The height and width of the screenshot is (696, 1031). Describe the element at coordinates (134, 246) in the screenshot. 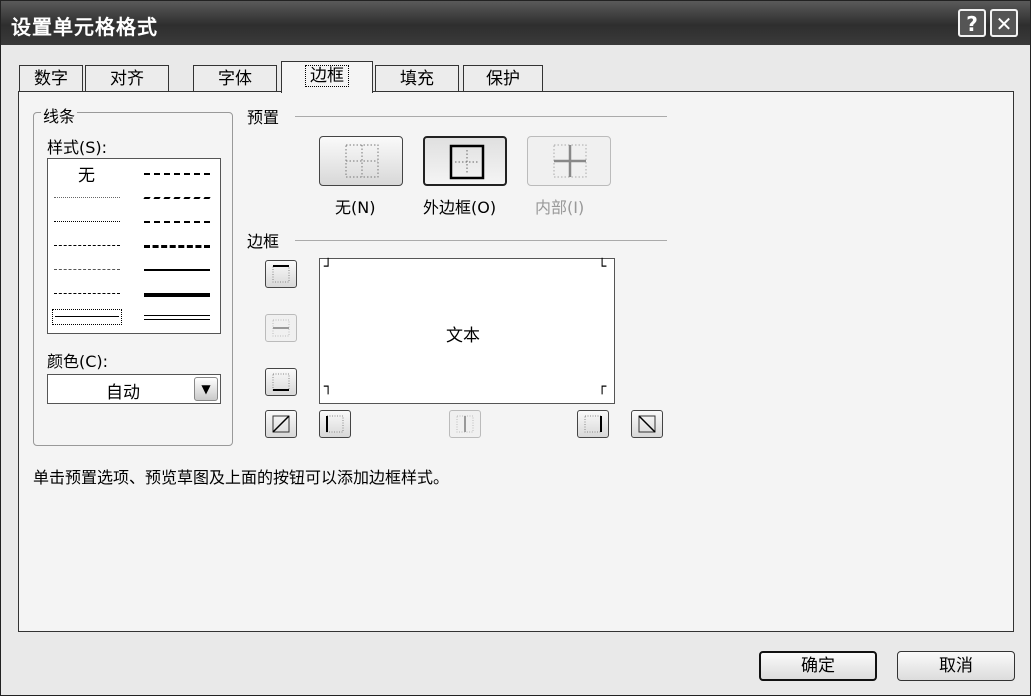

I see `line-style-list: 无` at that location.